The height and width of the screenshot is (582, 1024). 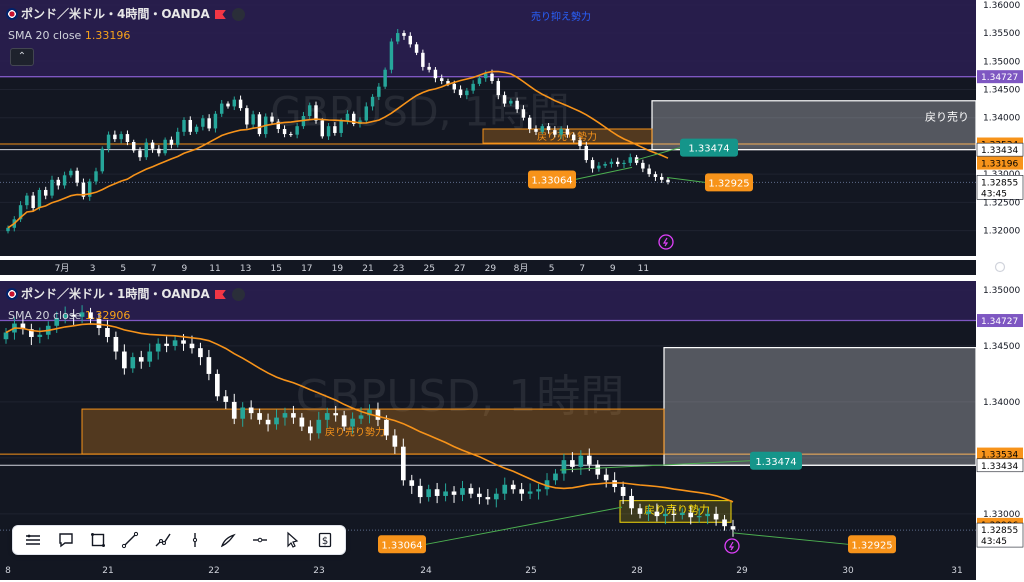 I want to click on layers-icon, so click(x=33, y=540).